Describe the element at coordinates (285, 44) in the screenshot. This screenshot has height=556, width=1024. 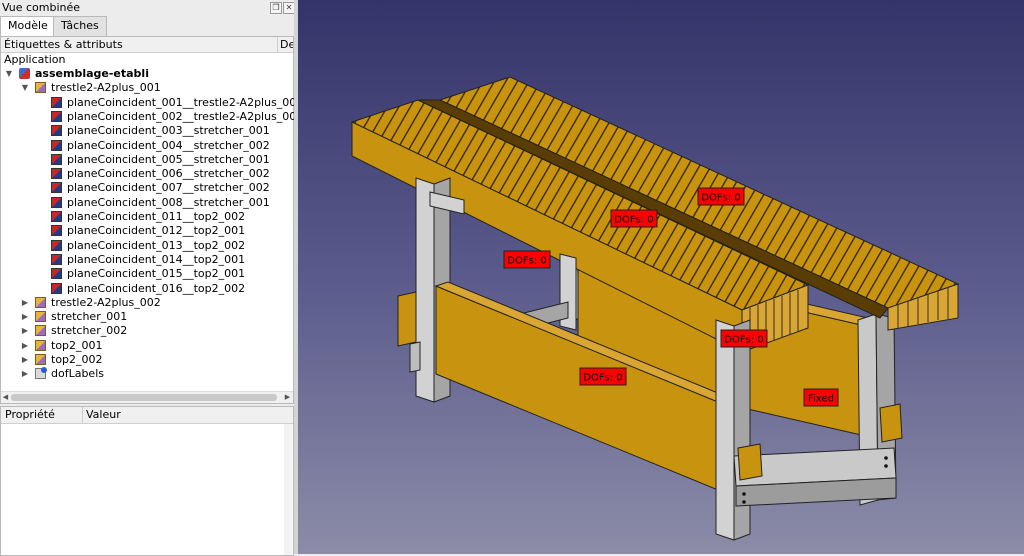
I see `tree-header-description: De` at that location.